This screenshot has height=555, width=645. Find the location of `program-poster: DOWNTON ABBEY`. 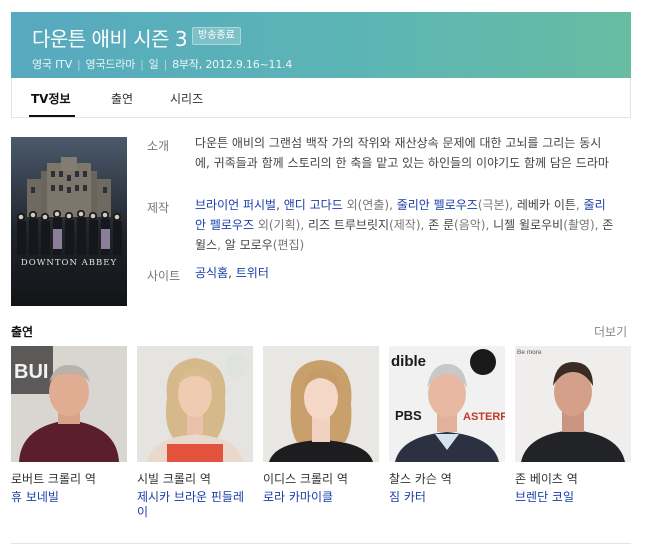

program-poster: DOWNTON ABBEY is located at coordinates (69, 221).